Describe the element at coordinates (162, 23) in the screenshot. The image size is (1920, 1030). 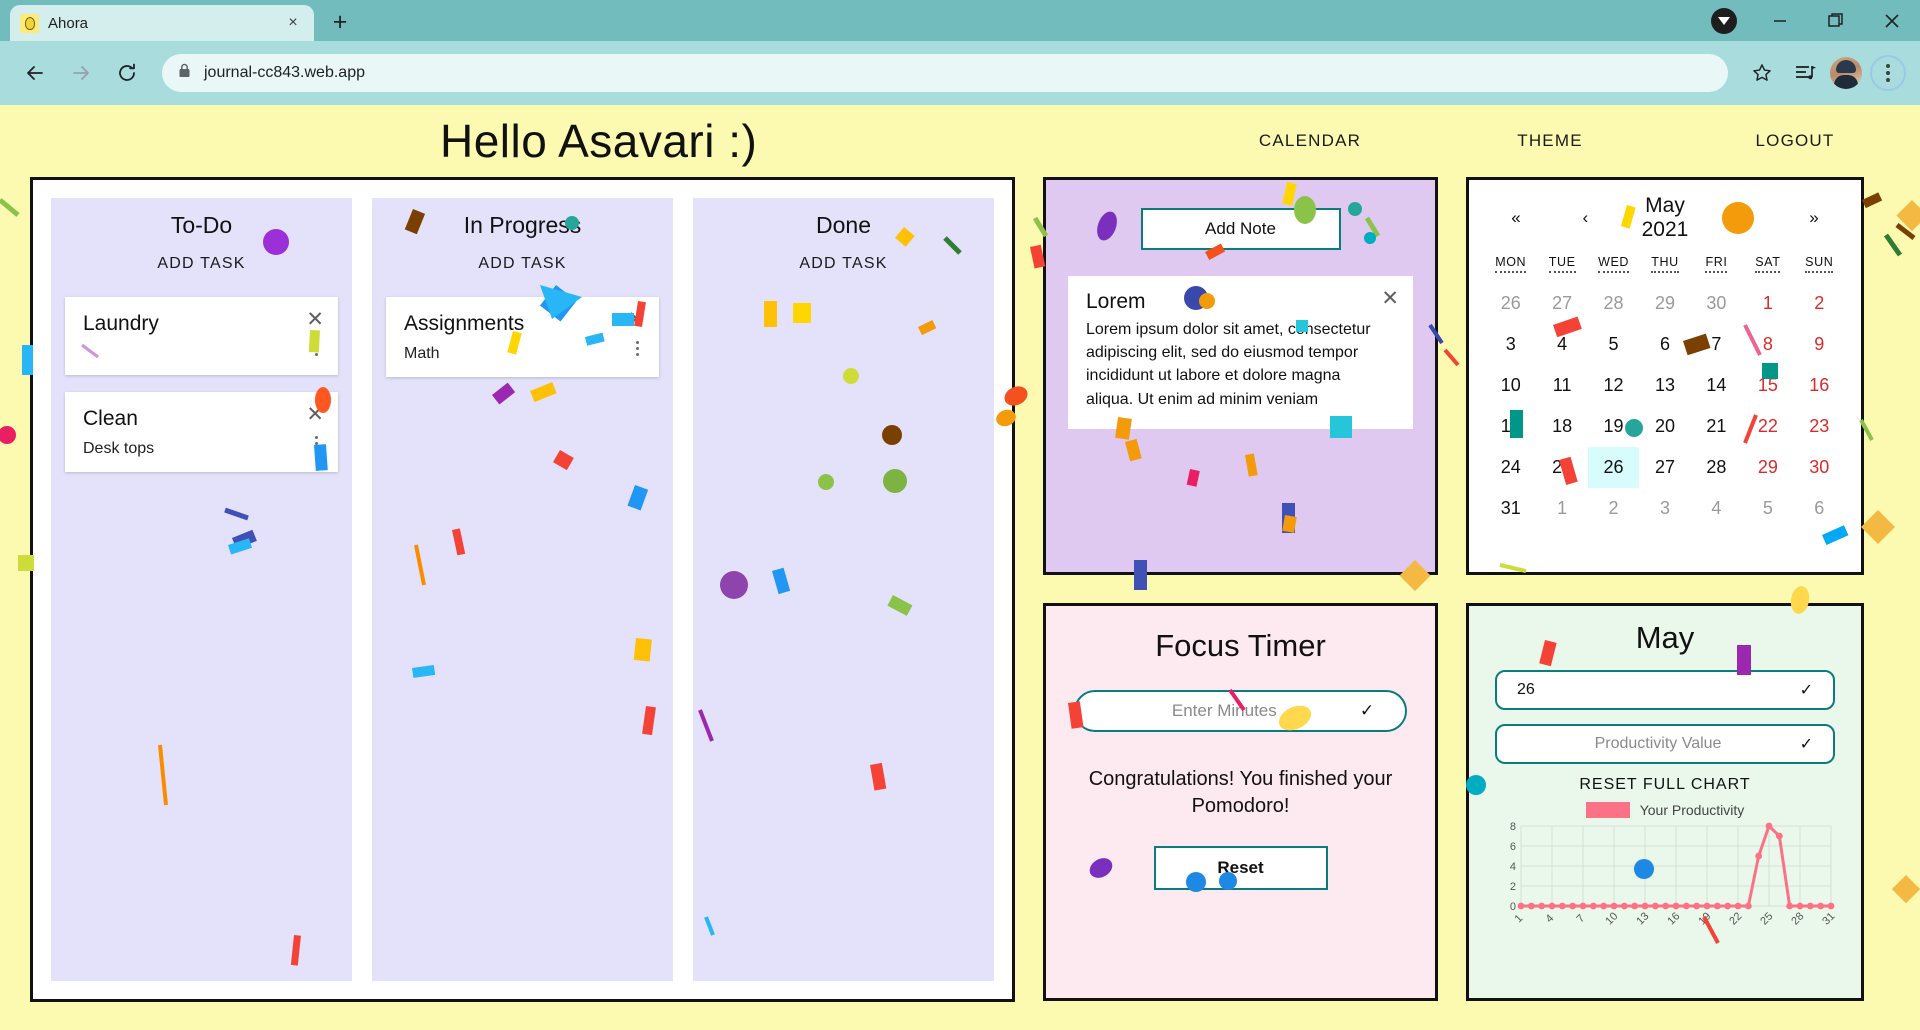
I see `browser-tab: Ahora ×` at that location.